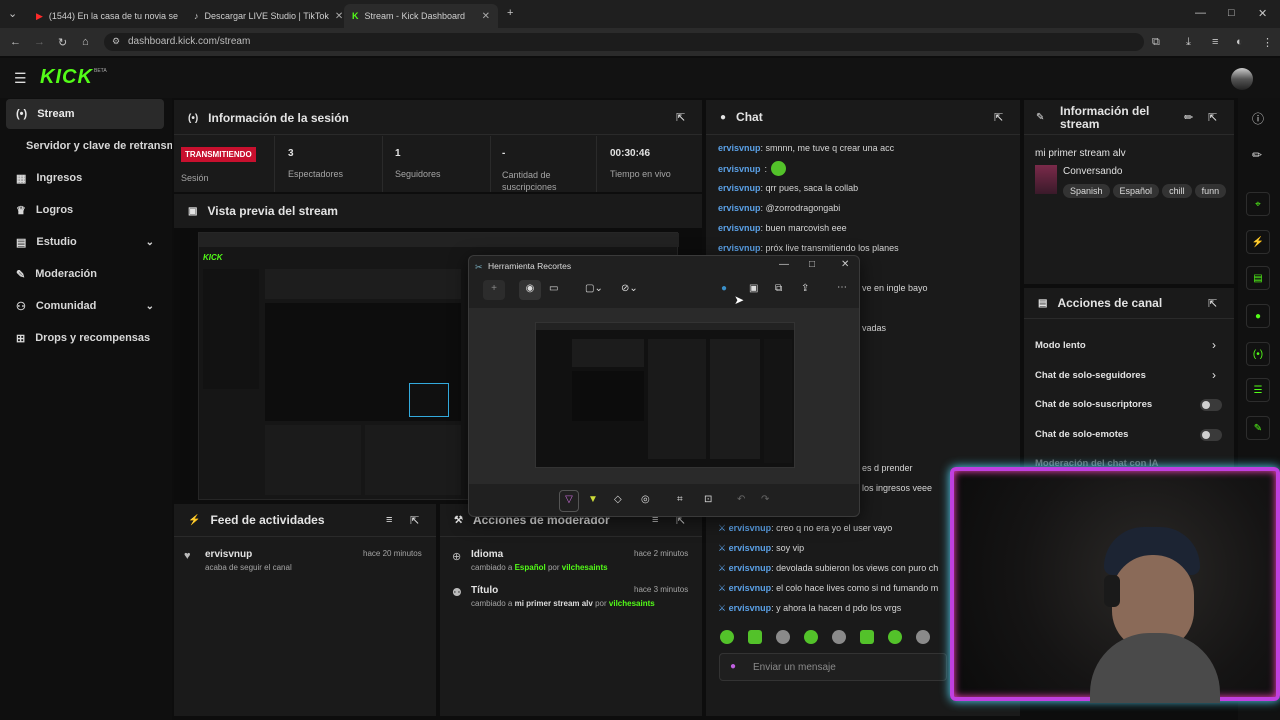 The height and width of the screenshot is (720, 1280). What do you see at coordinates (1211, 435) in the screenshot?
I see `emotes-only-toggle` at bounding box center [1211, 435].